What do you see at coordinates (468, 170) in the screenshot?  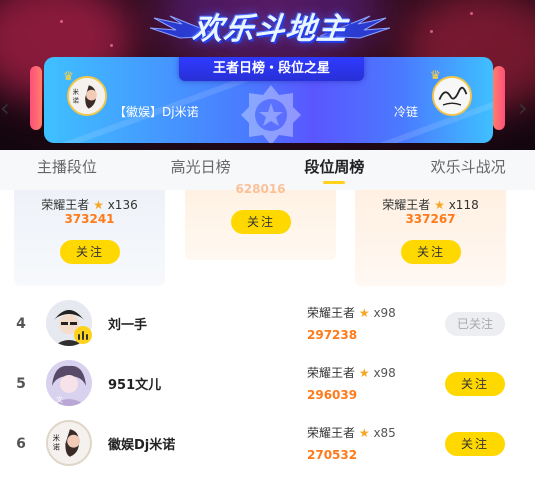 I see `tab-battle-status: 欢乐斗战况` at bounding box center [468, 170].